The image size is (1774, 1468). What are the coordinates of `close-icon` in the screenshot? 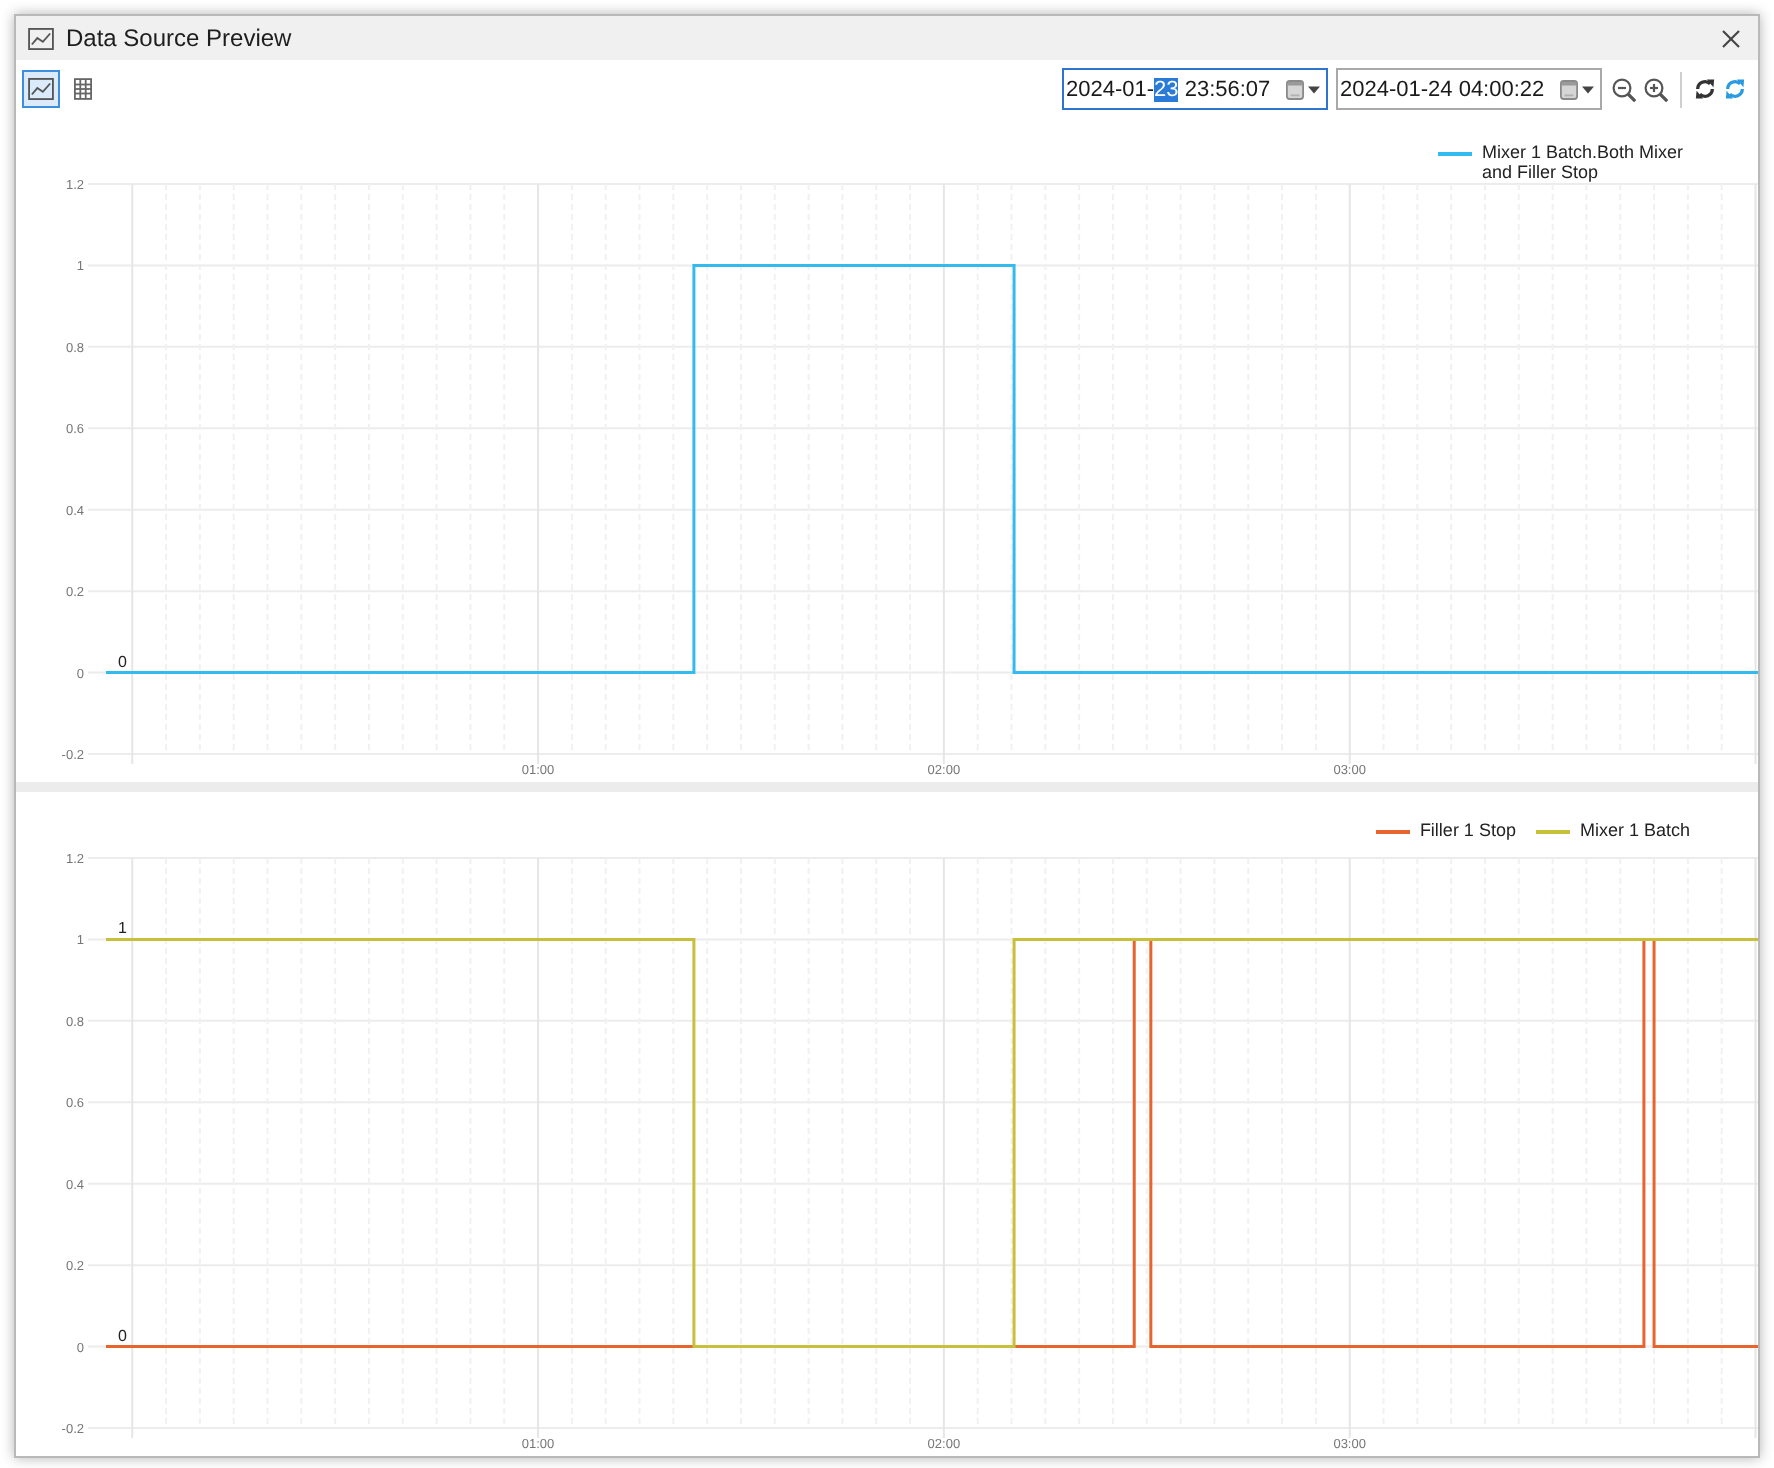 It's located at (1731, 38).